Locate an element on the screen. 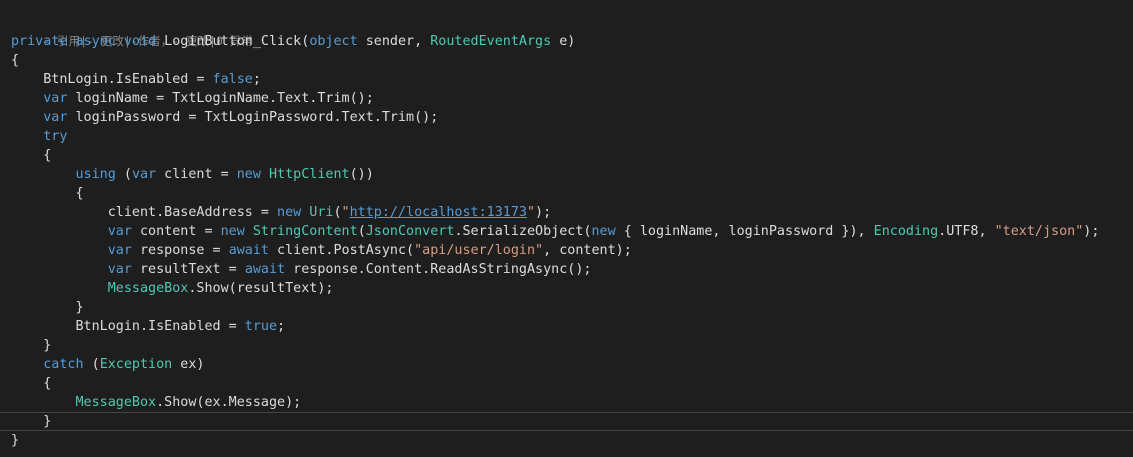 The image size is (1133, 457). code-text: .Show(ex.Message); is located at coordinates (229, 402).